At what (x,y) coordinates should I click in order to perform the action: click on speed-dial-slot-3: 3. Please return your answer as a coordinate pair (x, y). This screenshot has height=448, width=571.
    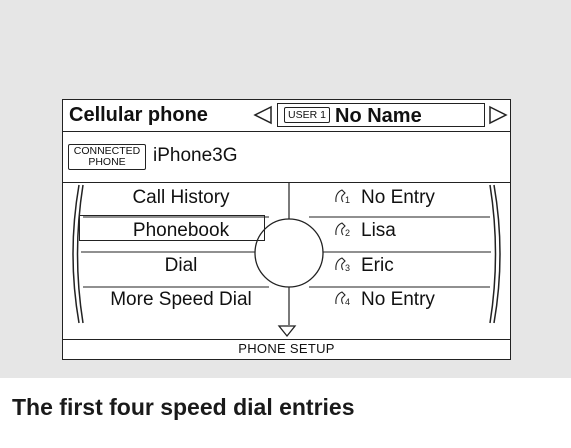
    Looking at the image, I should click on (347, 268).